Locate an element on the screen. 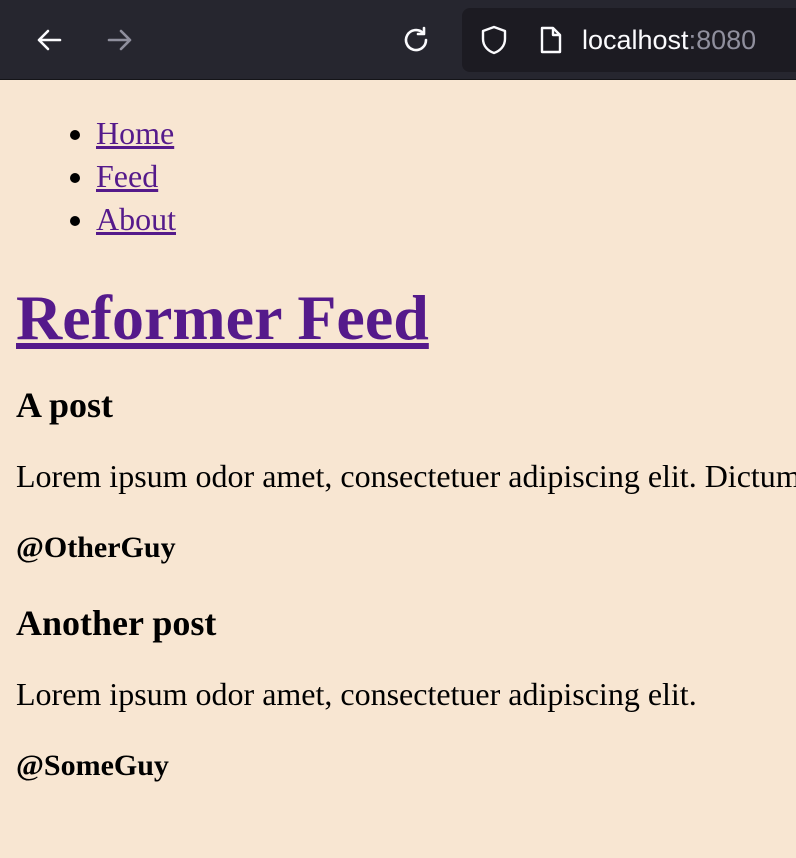 The width and height of the screenshot is (796, 858). back-arrow-icon is located at coordinates (49, 40).